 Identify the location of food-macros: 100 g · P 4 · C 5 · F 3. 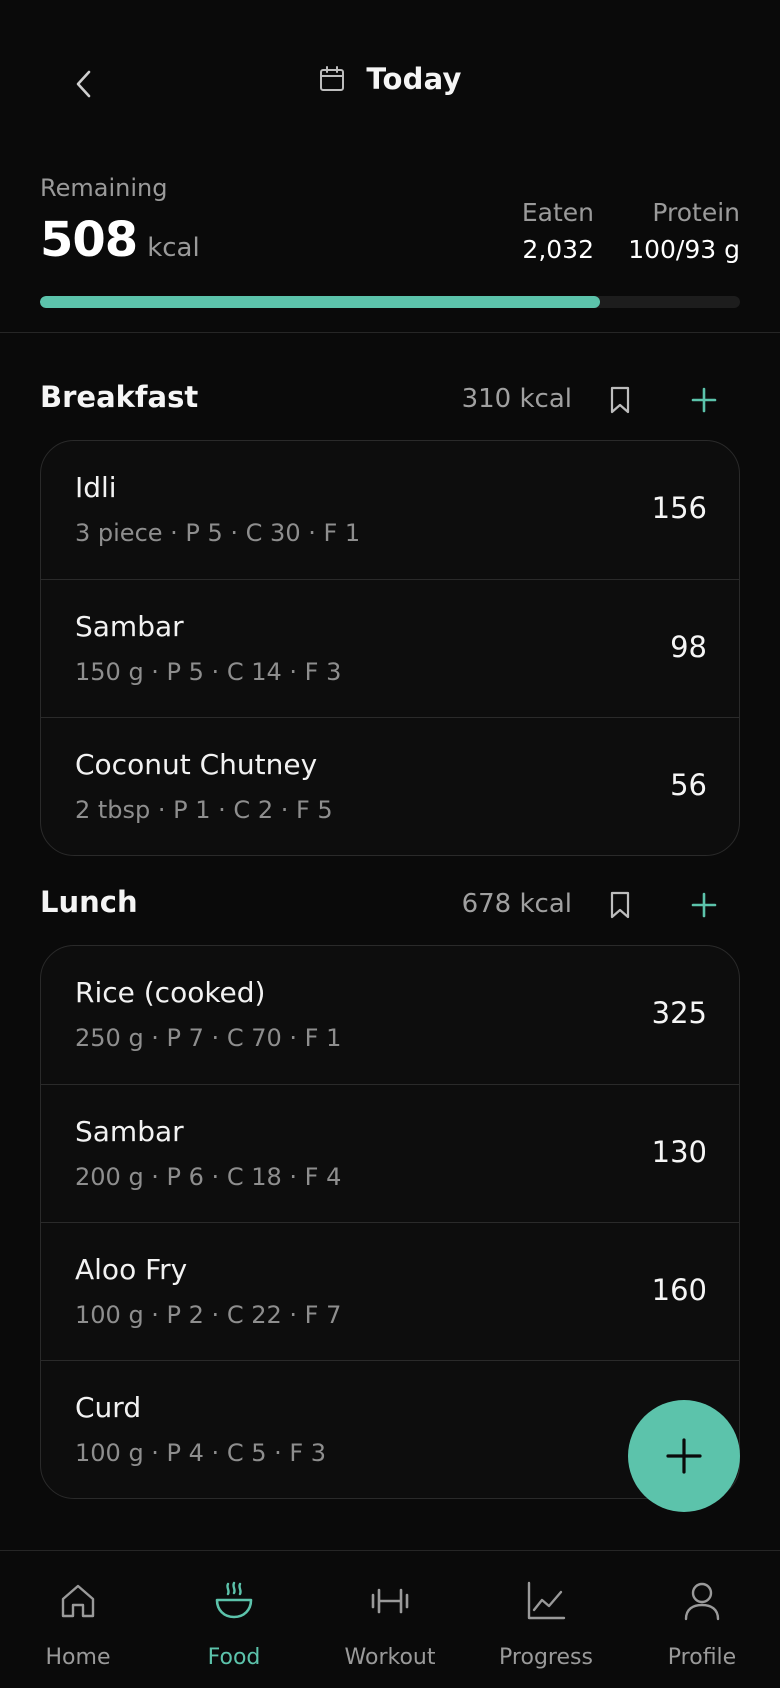
(201, 1453).